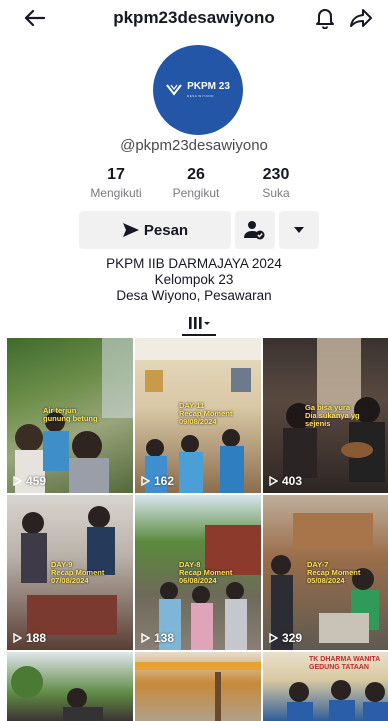 This screenshot has height=721, width=388. I want to click on stat-following: 17 Mengikuti, so click(116, 183).